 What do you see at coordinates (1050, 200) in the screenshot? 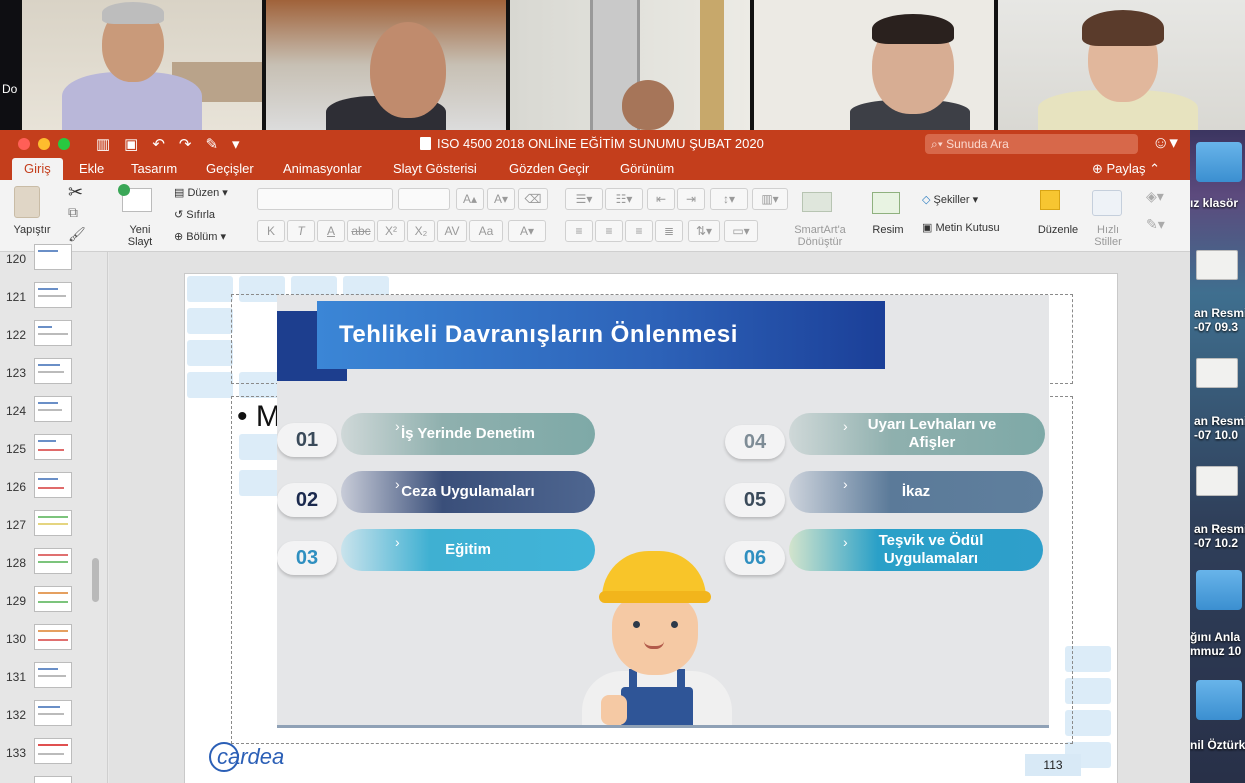
I see `arrange-icon` at bounding box center [1050, 200].